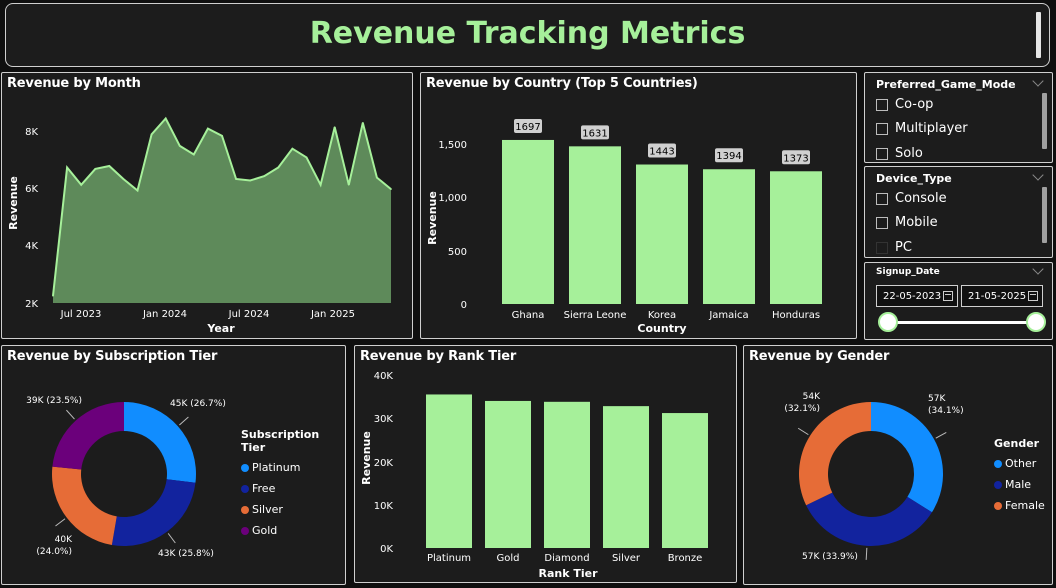 Image resolution: width=1056 pixels, height=588 pixels. What do you see at coordinates (293, 467) in the screenshot?
I see `legend-item: Platinum` at bounding box center [293, 467].